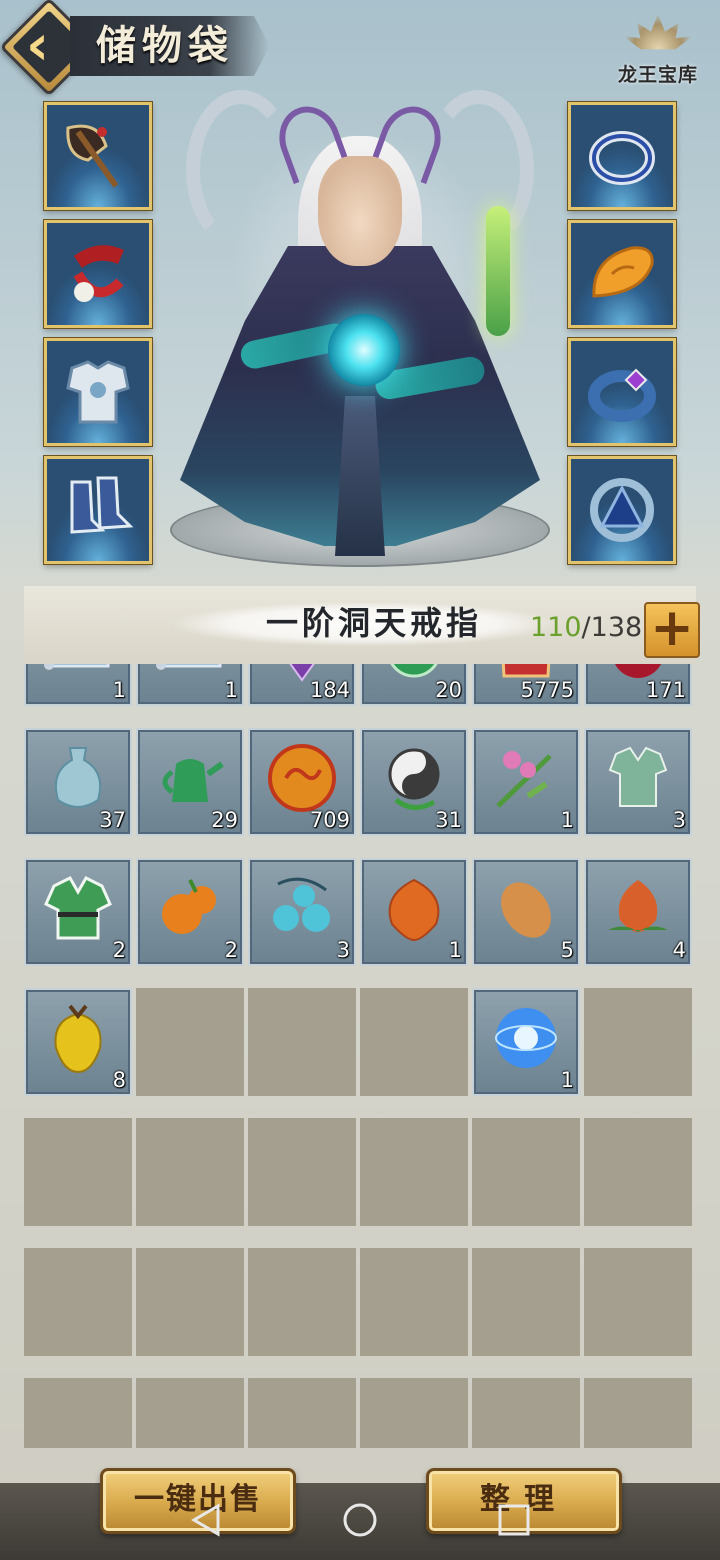 The width and height of the screenshot is (720, 1560). What do you see at coordinates (526, 778) in the screenshot?
I see `flower-herb-icon` at bounding box center [526, 778].